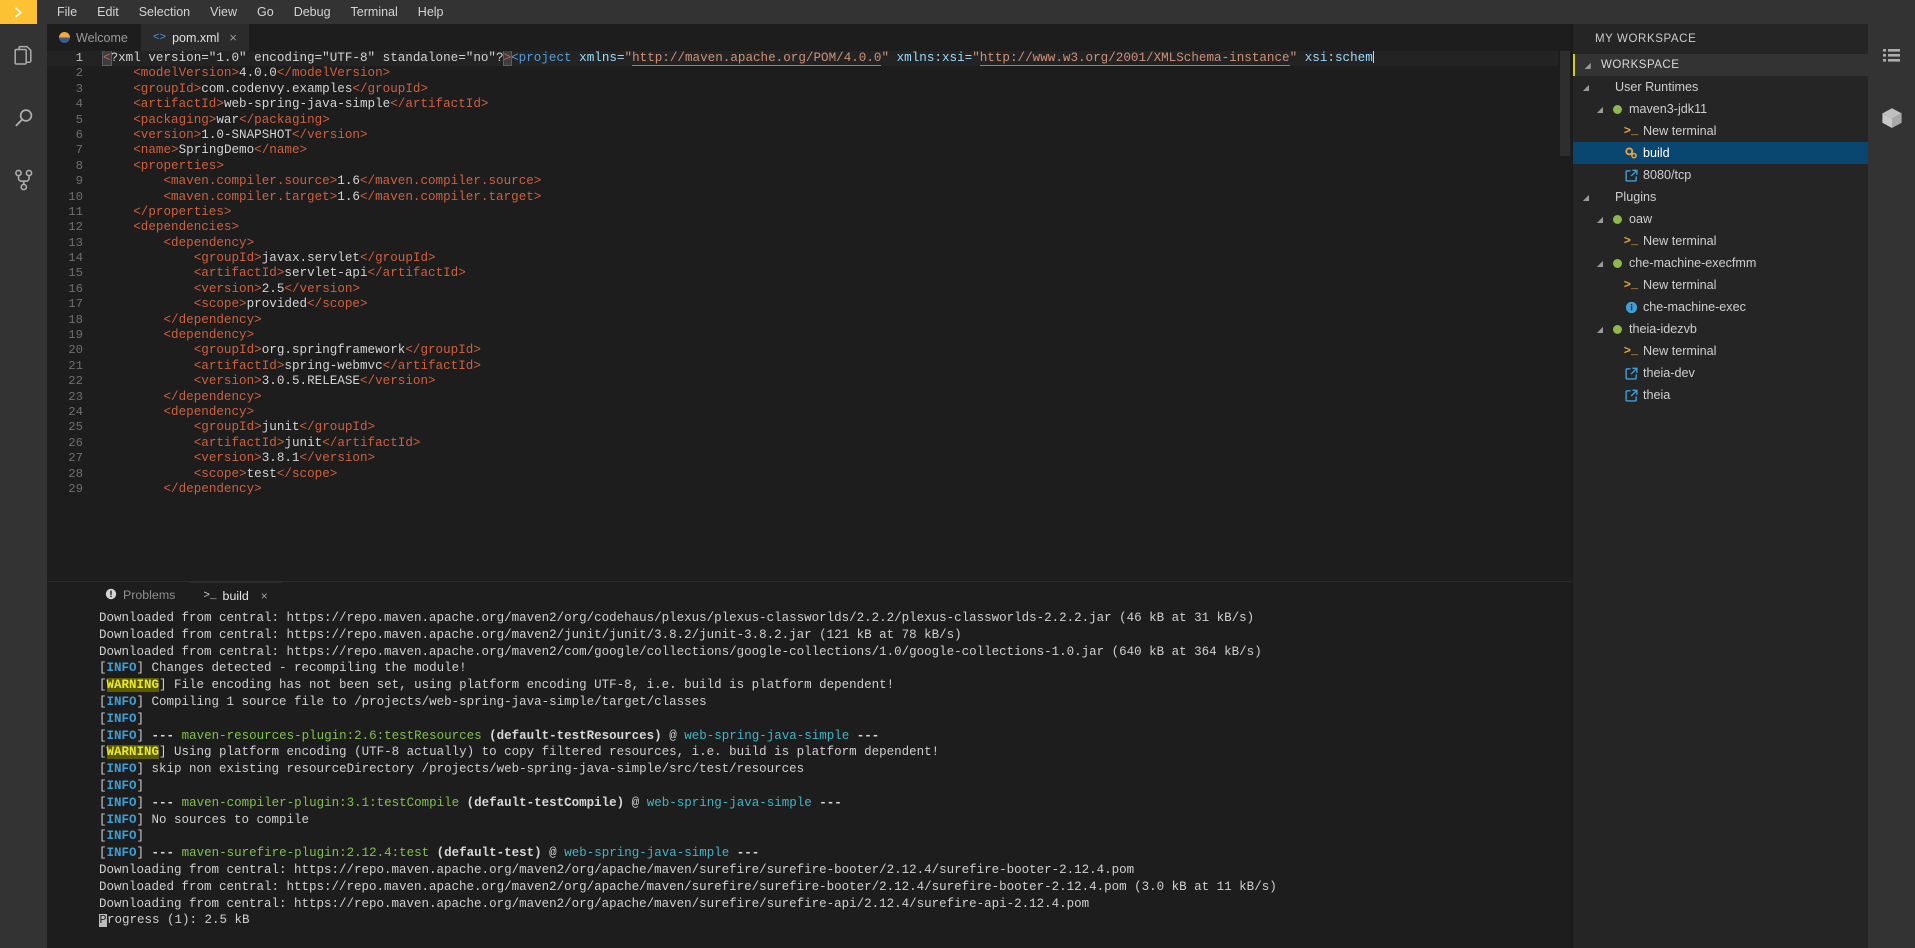  Describe the element at coordinates (164, 12) in the screenshot. I see `menu-item-selection: Selection` at that location.